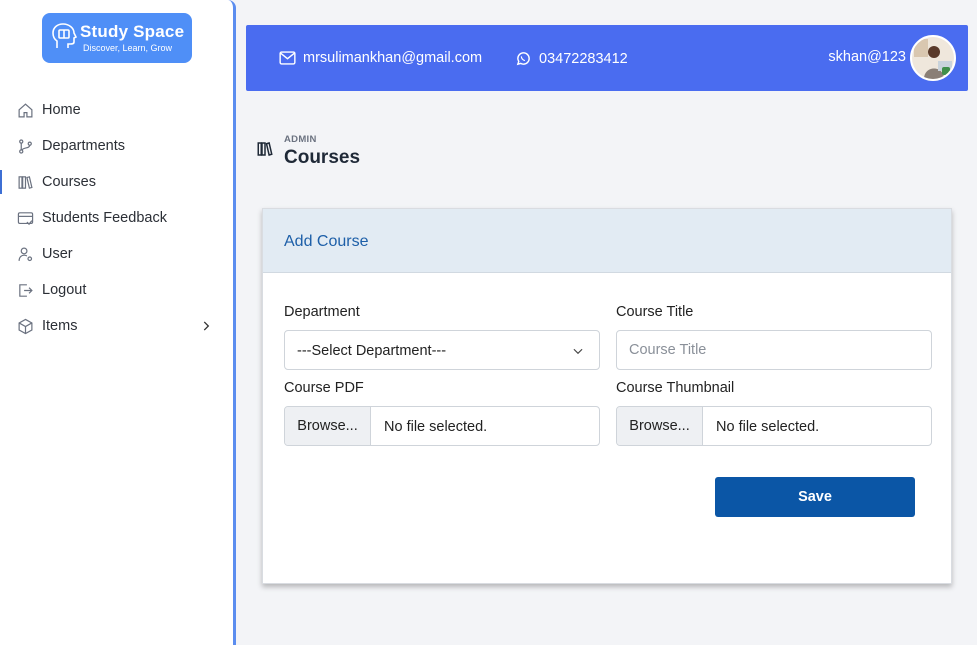  What do you see at coordinates (867, 57) in the screenshot?
I see `username: skhan@123` at bounding box center [867, 57].